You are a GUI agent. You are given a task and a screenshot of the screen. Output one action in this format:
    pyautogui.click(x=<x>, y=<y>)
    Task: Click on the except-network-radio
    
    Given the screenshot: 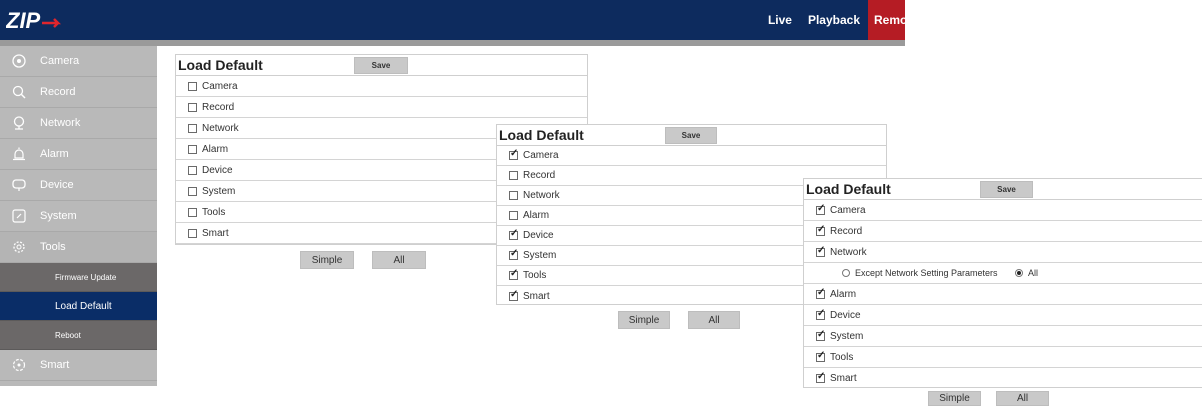 What is the action you would take?
    pyautogui.click(x=846, y=273)
    